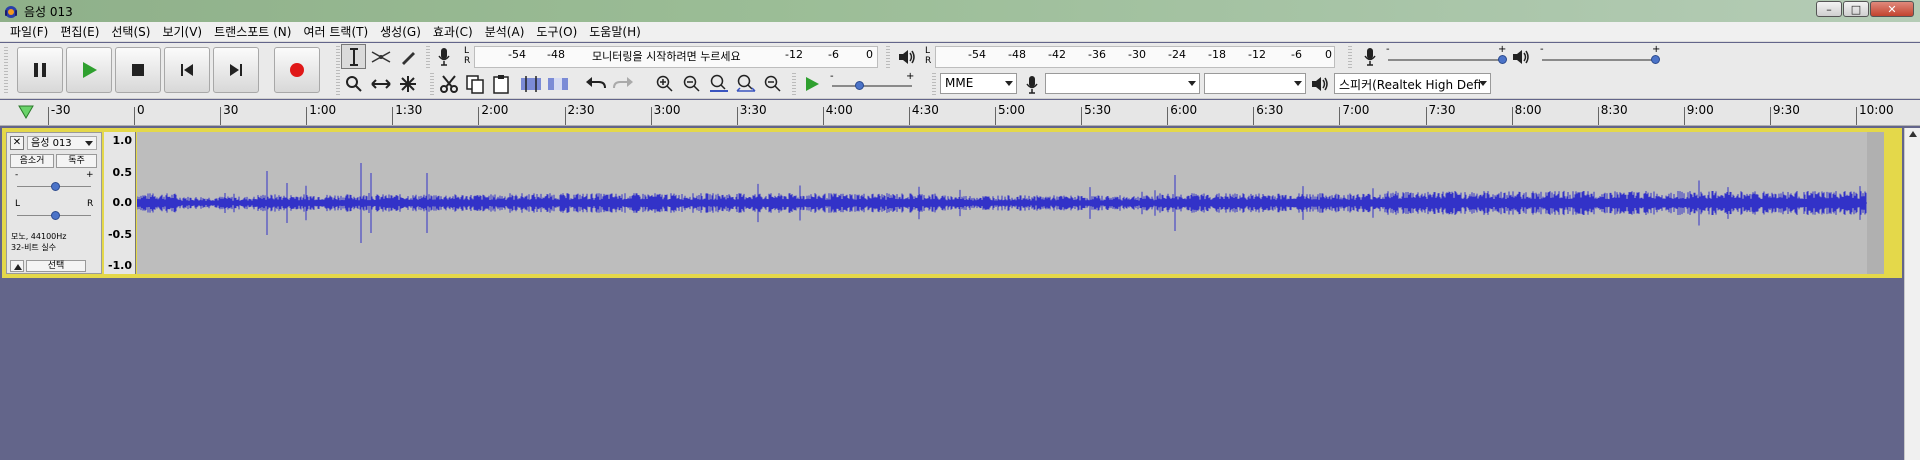 This screenshot has height=460, width=1920. What do you see at coordinates (380, 56) in the screenshot?
I see `envelope-tool` at bounding box center [380, 56].